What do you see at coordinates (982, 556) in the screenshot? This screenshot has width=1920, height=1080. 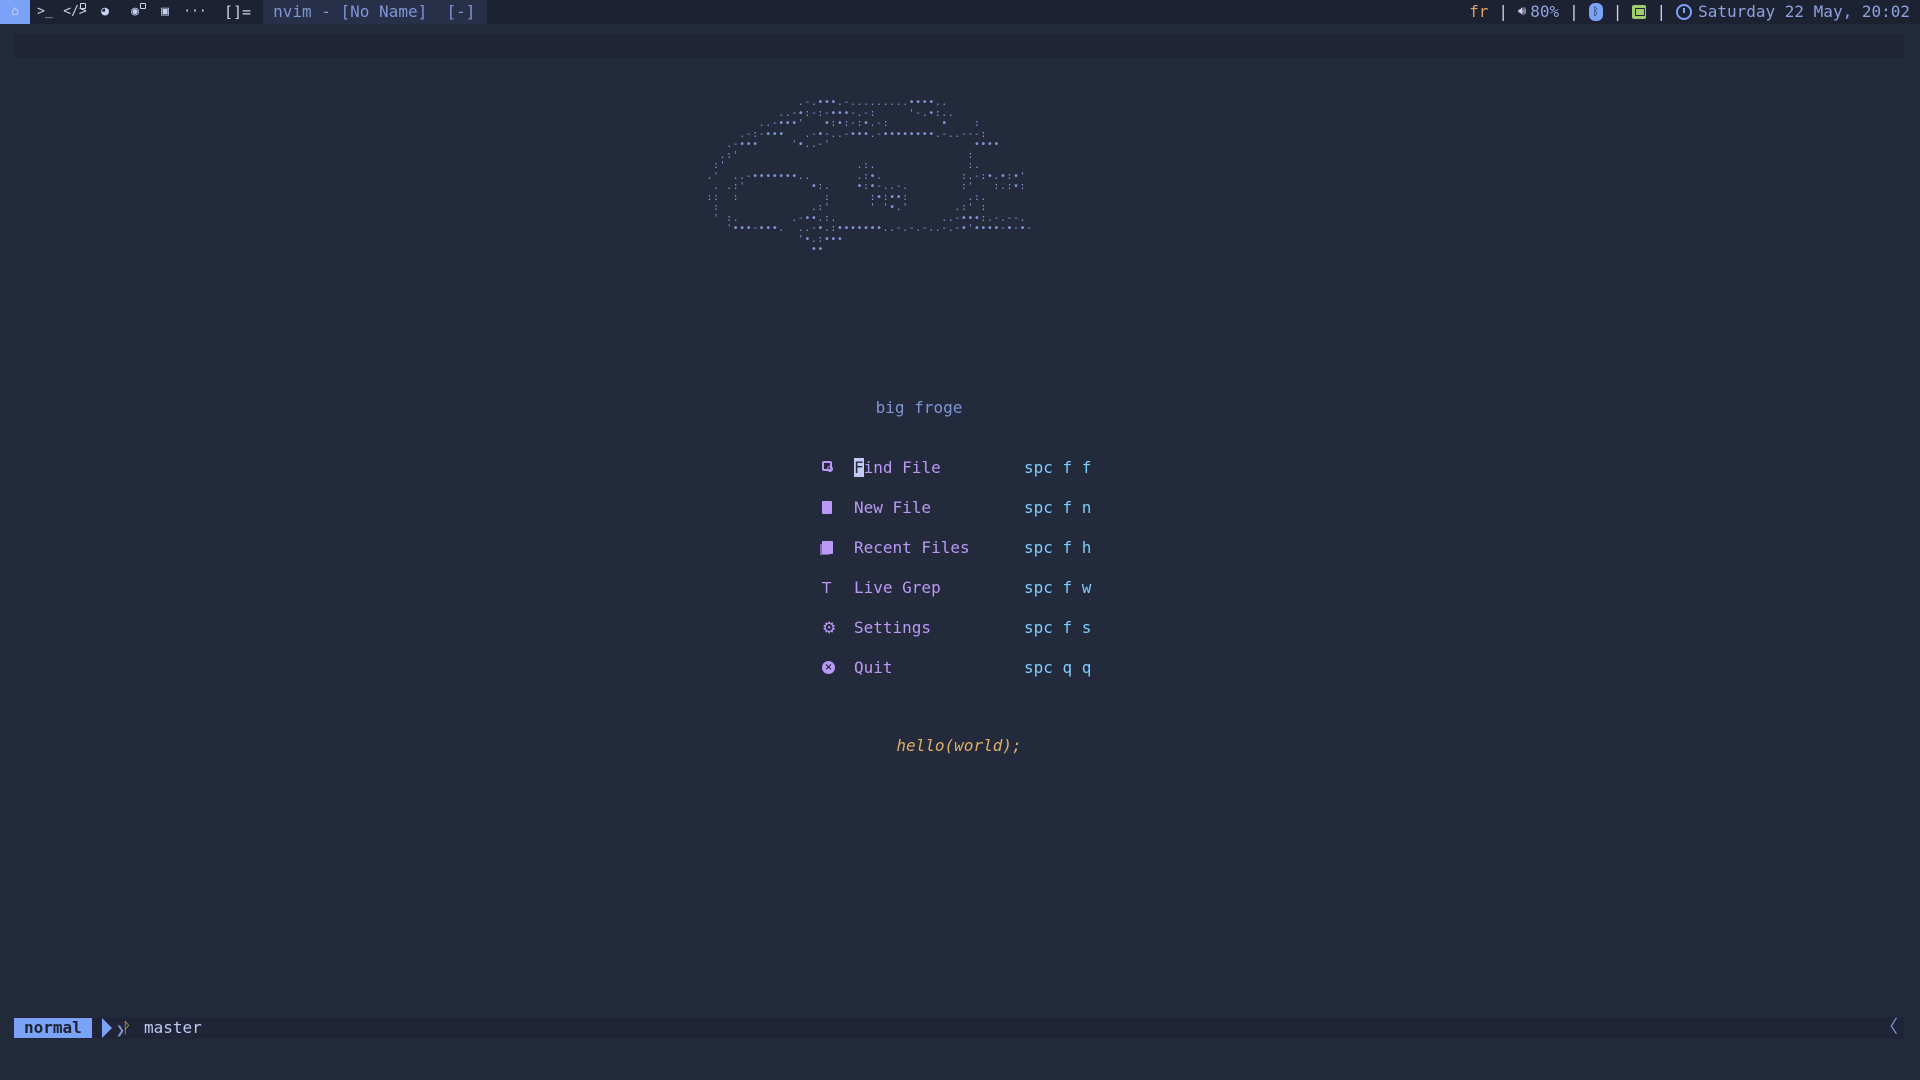 I see `menu-item-recent-files: Recent Files spc f h` at bounding box center [982, 556].